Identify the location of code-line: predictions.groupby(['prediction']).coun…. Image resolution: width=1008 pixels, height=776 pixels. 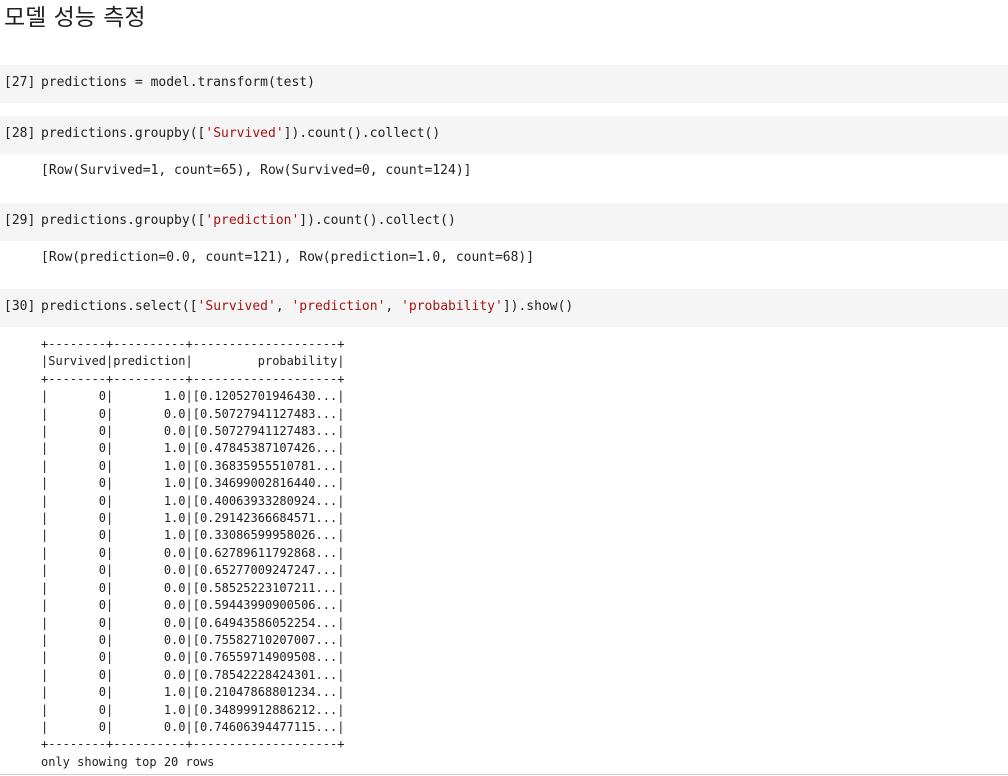
(248, 220).